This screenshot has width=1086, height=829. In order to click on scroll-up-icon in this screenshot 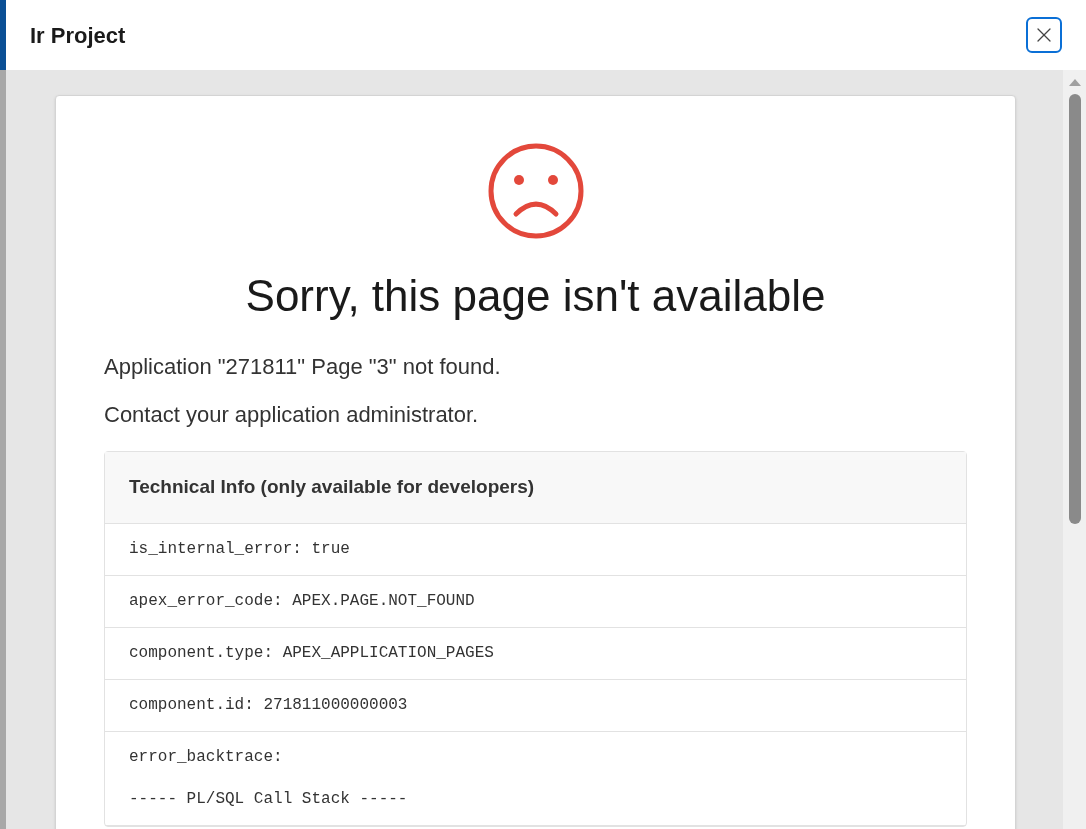, I will do `click(1074, 82)`.